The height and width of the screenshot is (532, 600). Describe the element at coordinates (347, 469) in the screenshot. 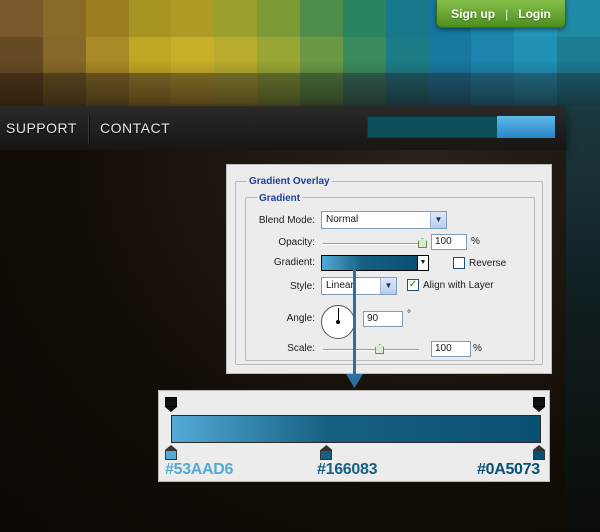

I see `color-stop-hex-middle: #166083` at that location.